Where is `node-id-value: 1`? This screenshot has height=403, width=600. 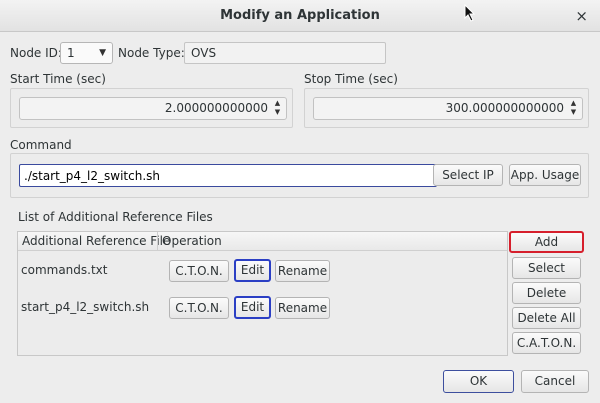
node-id-value: 1 is located at coordinates (71, 53).